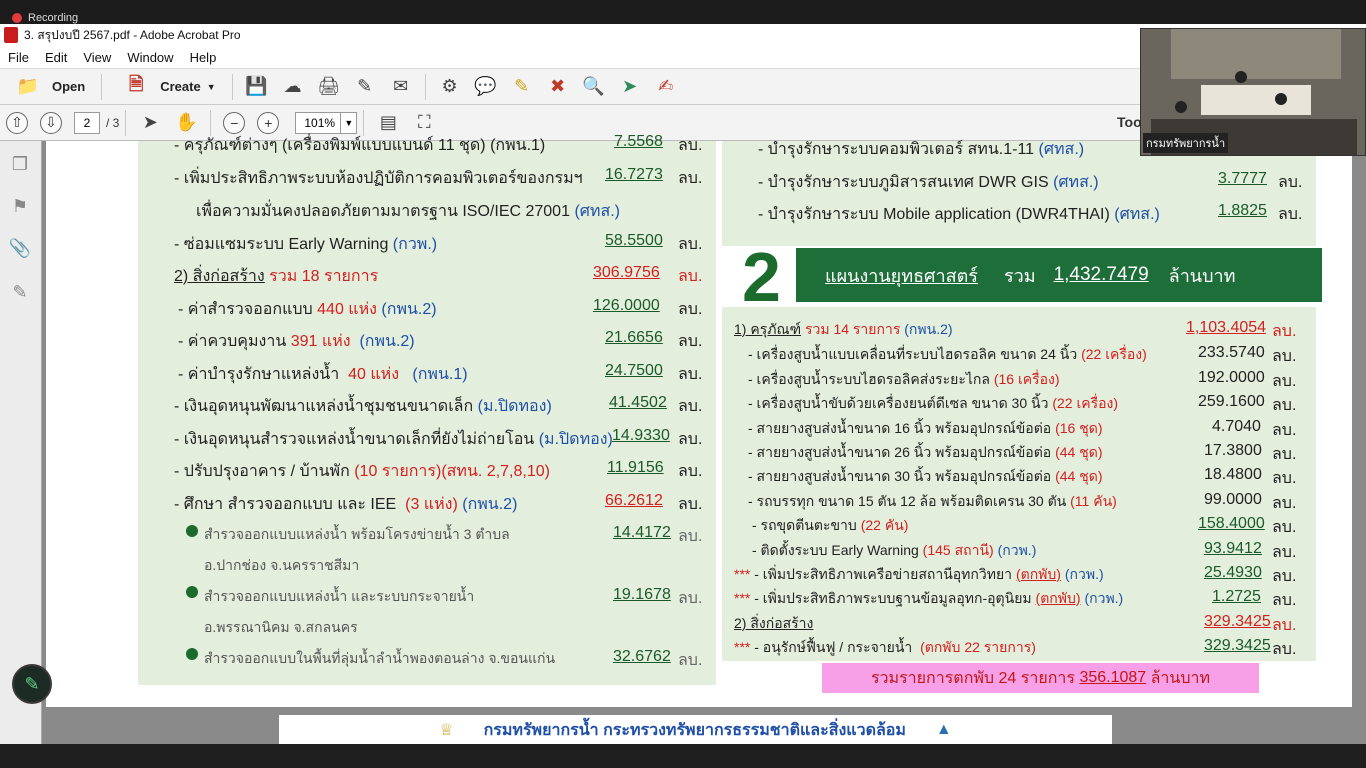 The width and height of the screenshot is (1366, 768). What do you see at coordinates (296, 341) in the screenshot?
I see `left-line-5: - ค่าควบคุมงาน 391 แห่ง (กพน.2)` at bounding box center [296, 341].